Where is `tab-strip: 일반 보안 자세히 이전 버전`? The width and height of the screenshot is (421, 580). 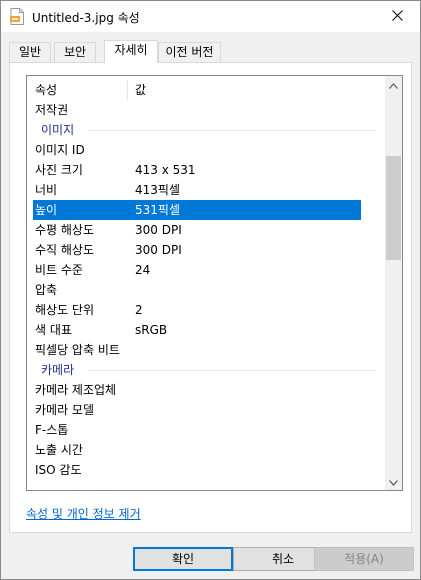
tab-strip: 일반 보안 자세히 이전 버전 is located at coordinates (211, 51).